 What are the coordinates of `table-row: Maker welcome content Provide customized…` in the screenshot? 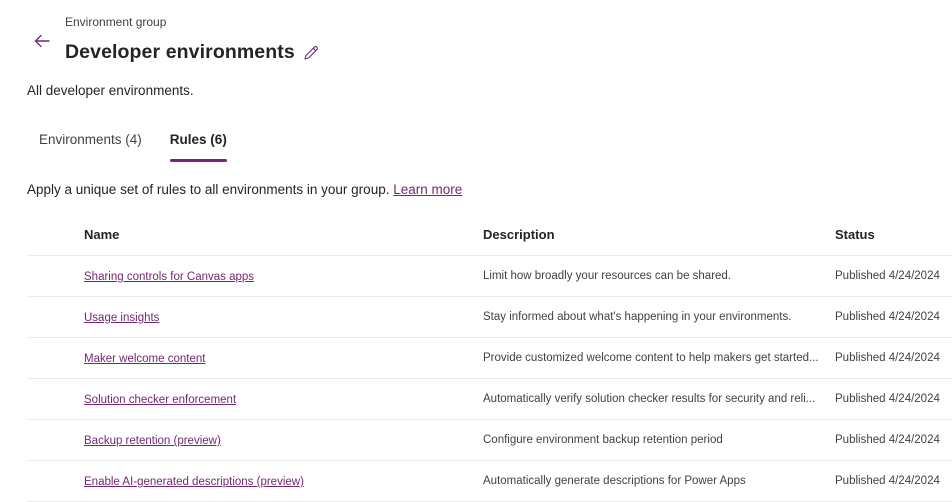 It's located at (489, 358).